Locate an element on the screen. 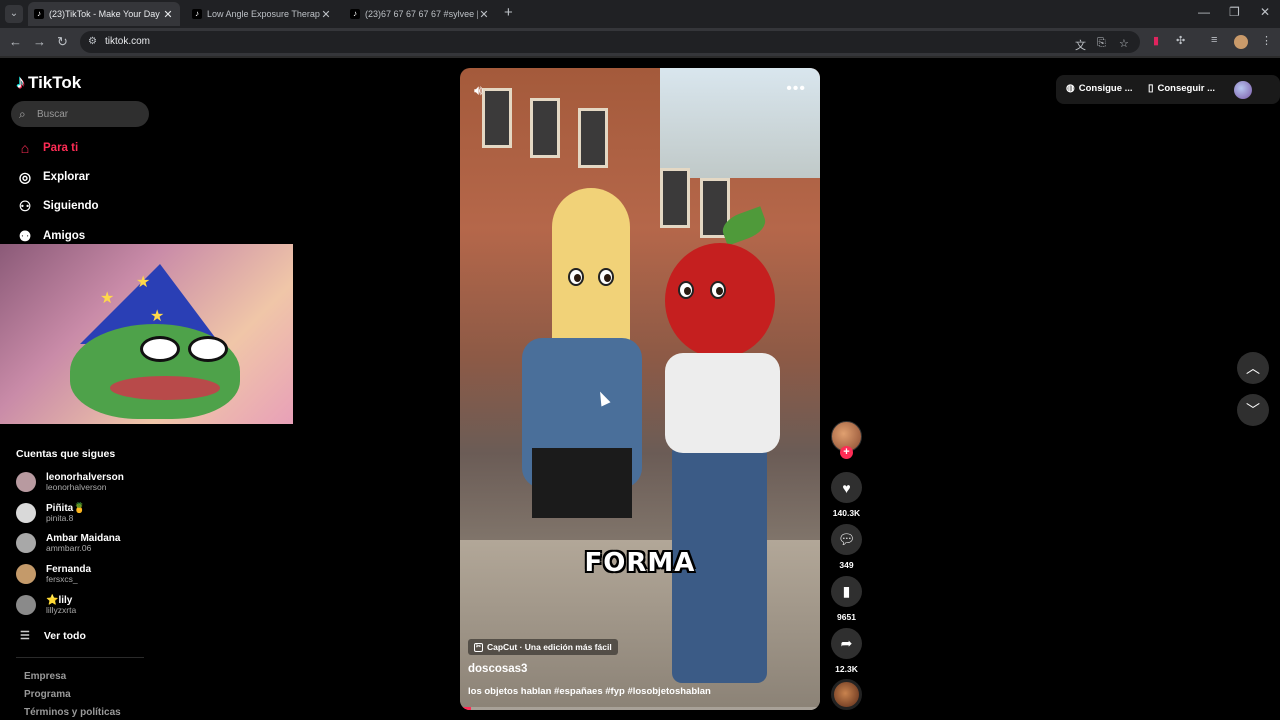 The height and width of the screenshot is (720, 1280). media-control-icon: ≡ is located at coordinates (1214, 40).